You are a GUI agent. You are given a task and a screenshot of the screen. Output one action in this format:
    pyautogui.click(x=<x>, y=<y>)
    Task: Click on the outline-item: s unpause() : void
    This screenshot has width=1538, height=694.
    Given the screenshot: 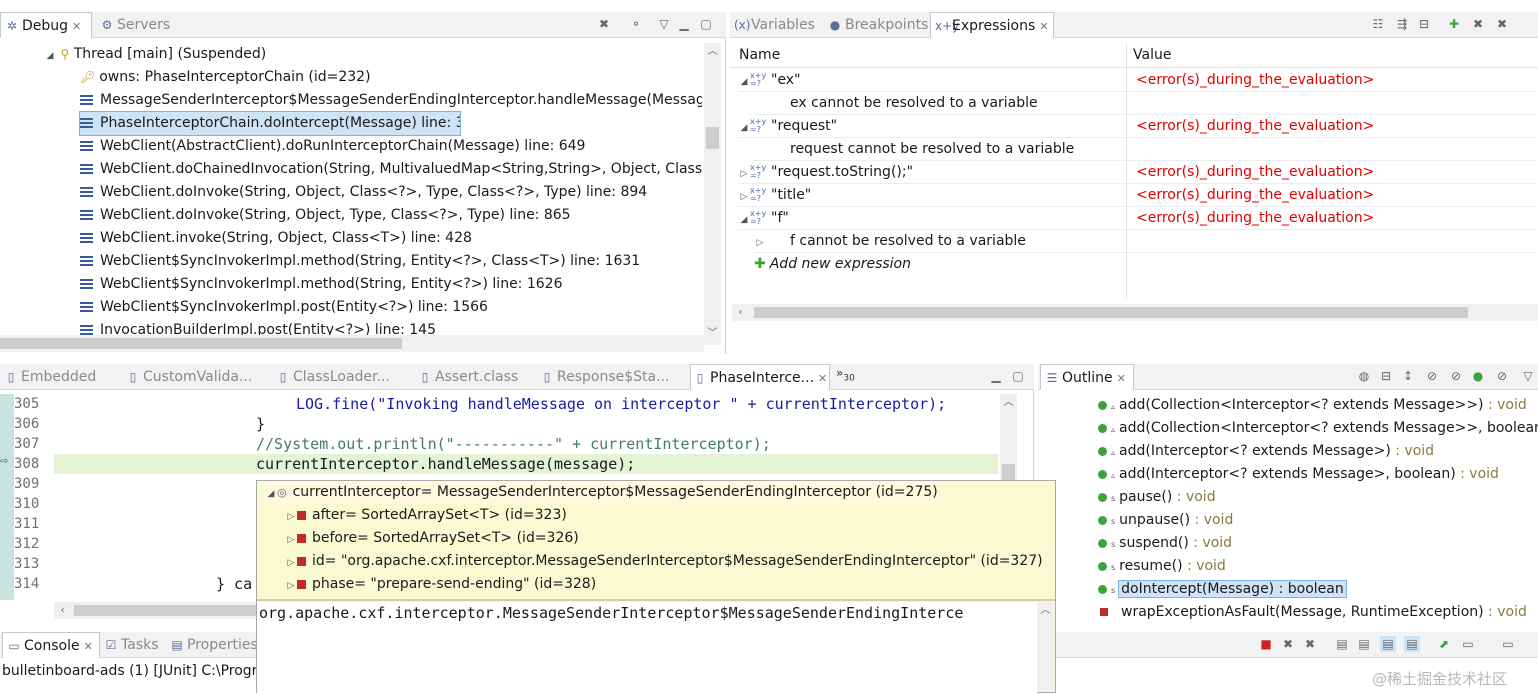 What is the action you would take?
    pyautogui.click(x=1318, y=520)
    